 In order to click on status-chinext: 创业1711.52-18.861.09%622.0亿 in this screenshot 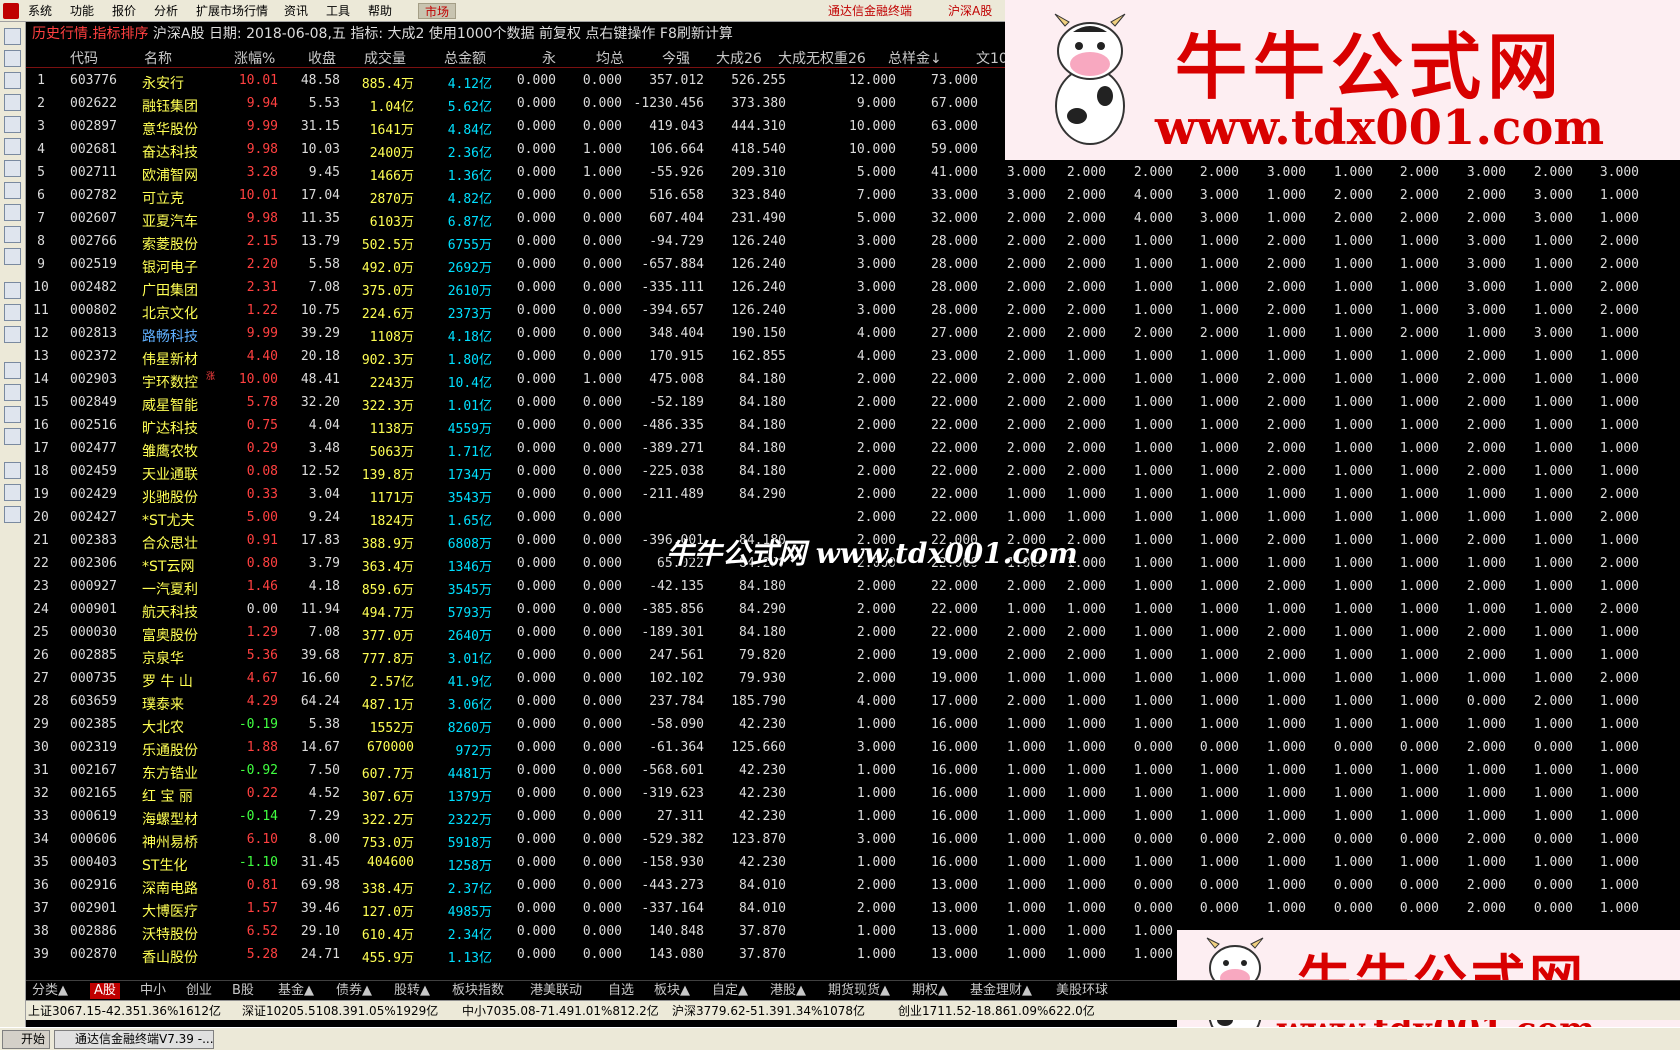, I will do `click(996, 1011)`.